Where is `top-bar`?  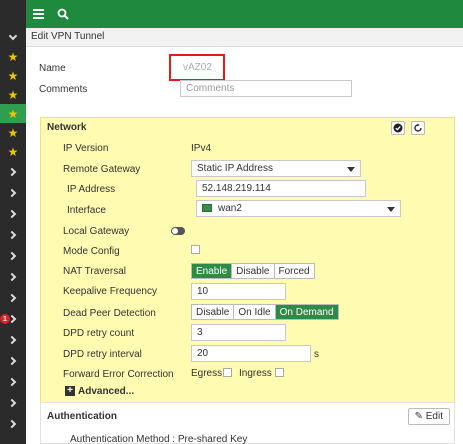
top-bar is located at coordinates (231, 14).